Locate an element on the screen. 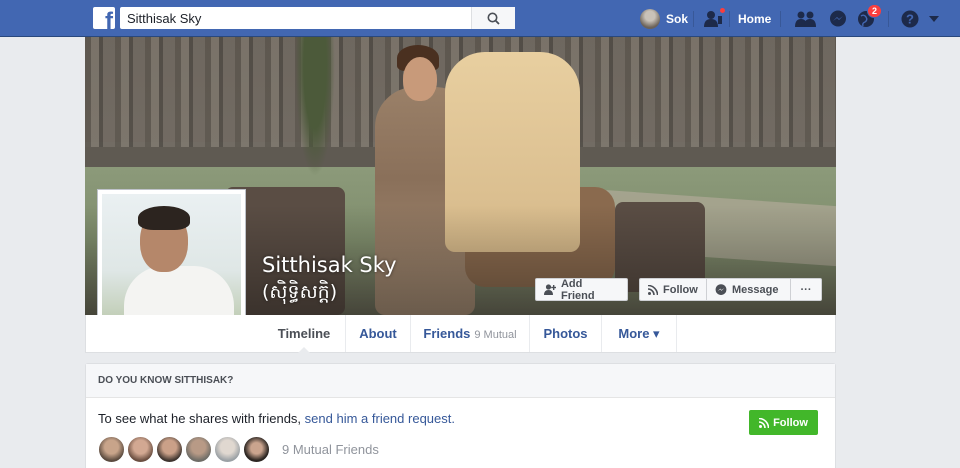  friend-requests-button is located at coordinates (806, 19).